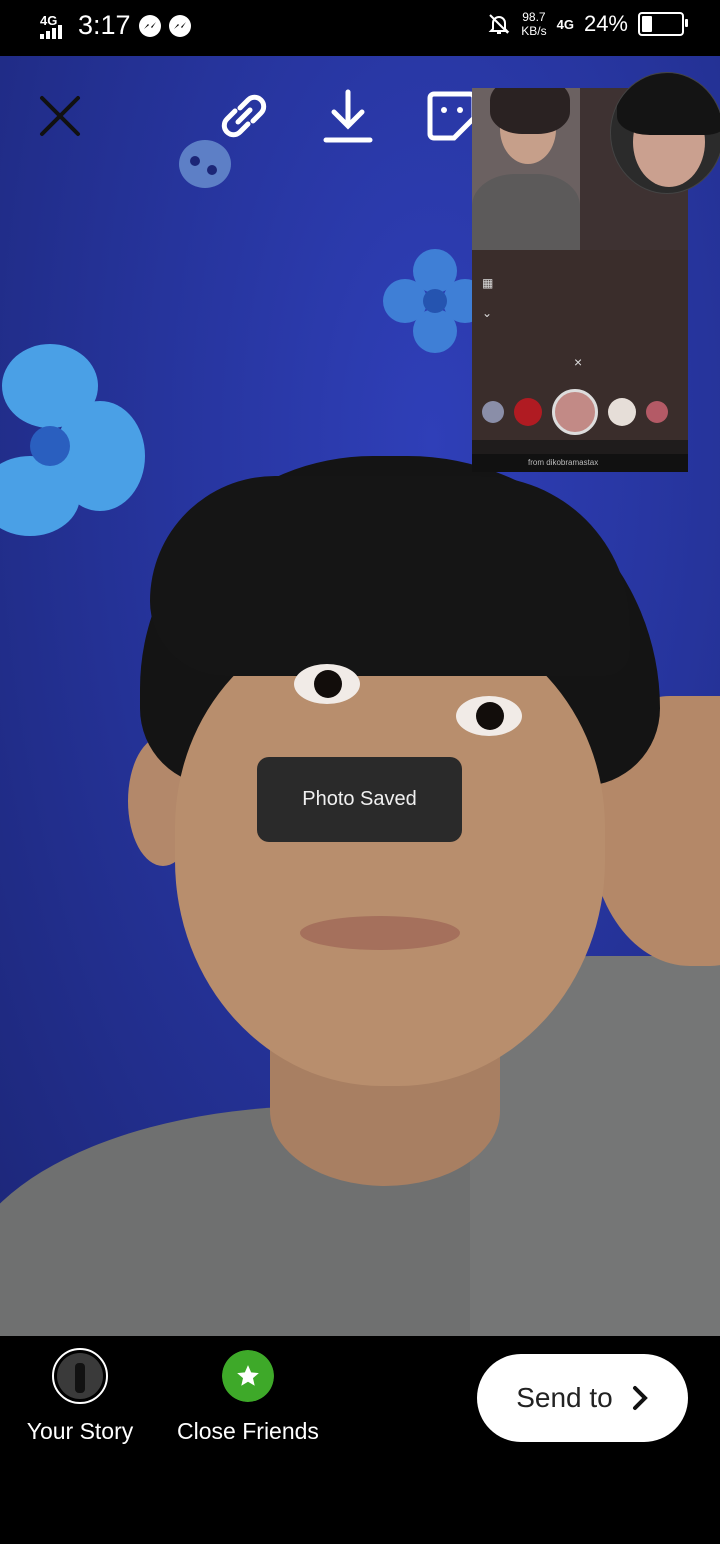  Describe the element at coordinates (564, 1397) in the screenshot. I see `send-to-label: Send to` at that location.